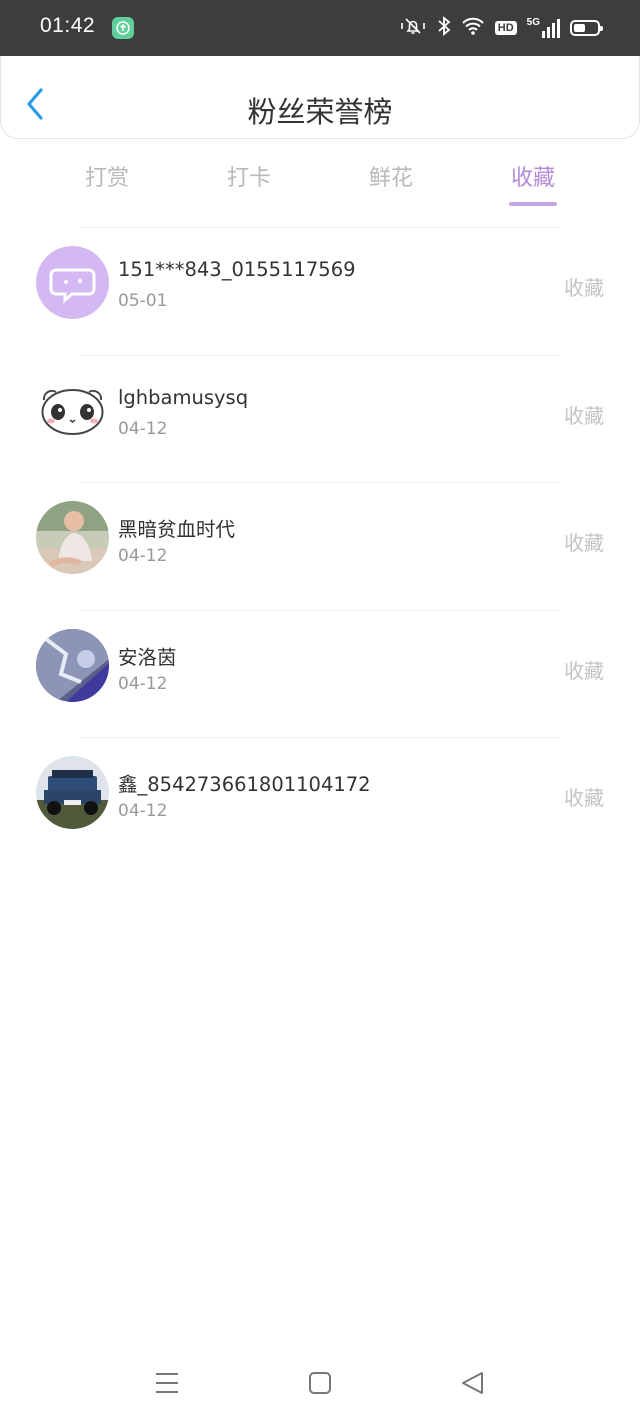 This screenshot has width=640, height=1422. I want to click on fan-date: 05-01, so click(143, 301).